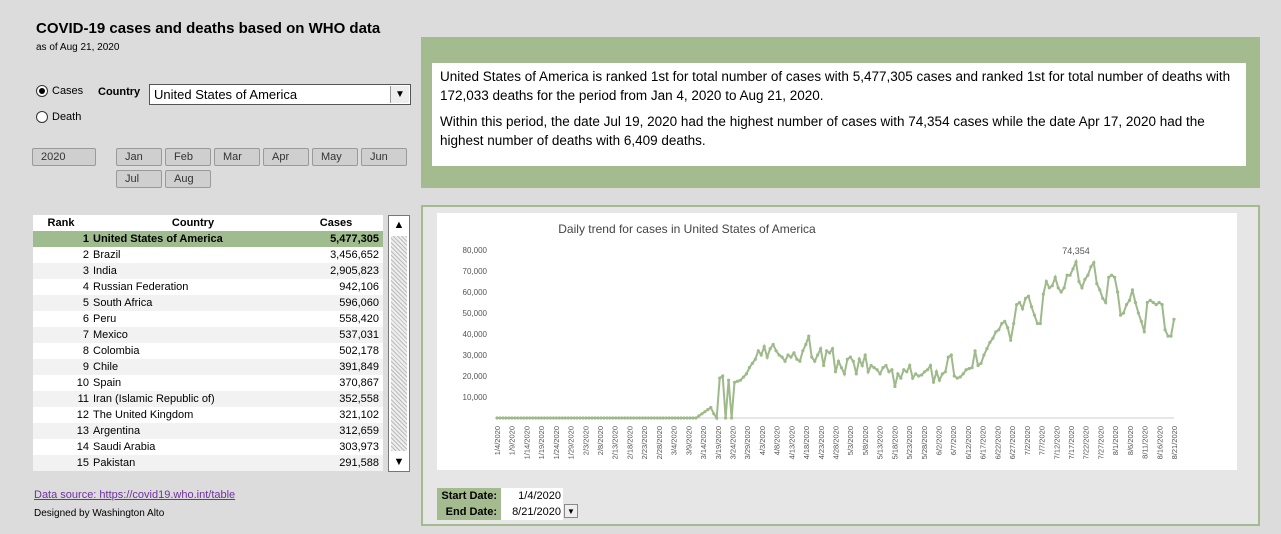 The height and width of the screenshot is (534, 1281). Describe the element at coordinates (237, 157) in the screenshot. I see `month-button-mar: Mar` at that location.